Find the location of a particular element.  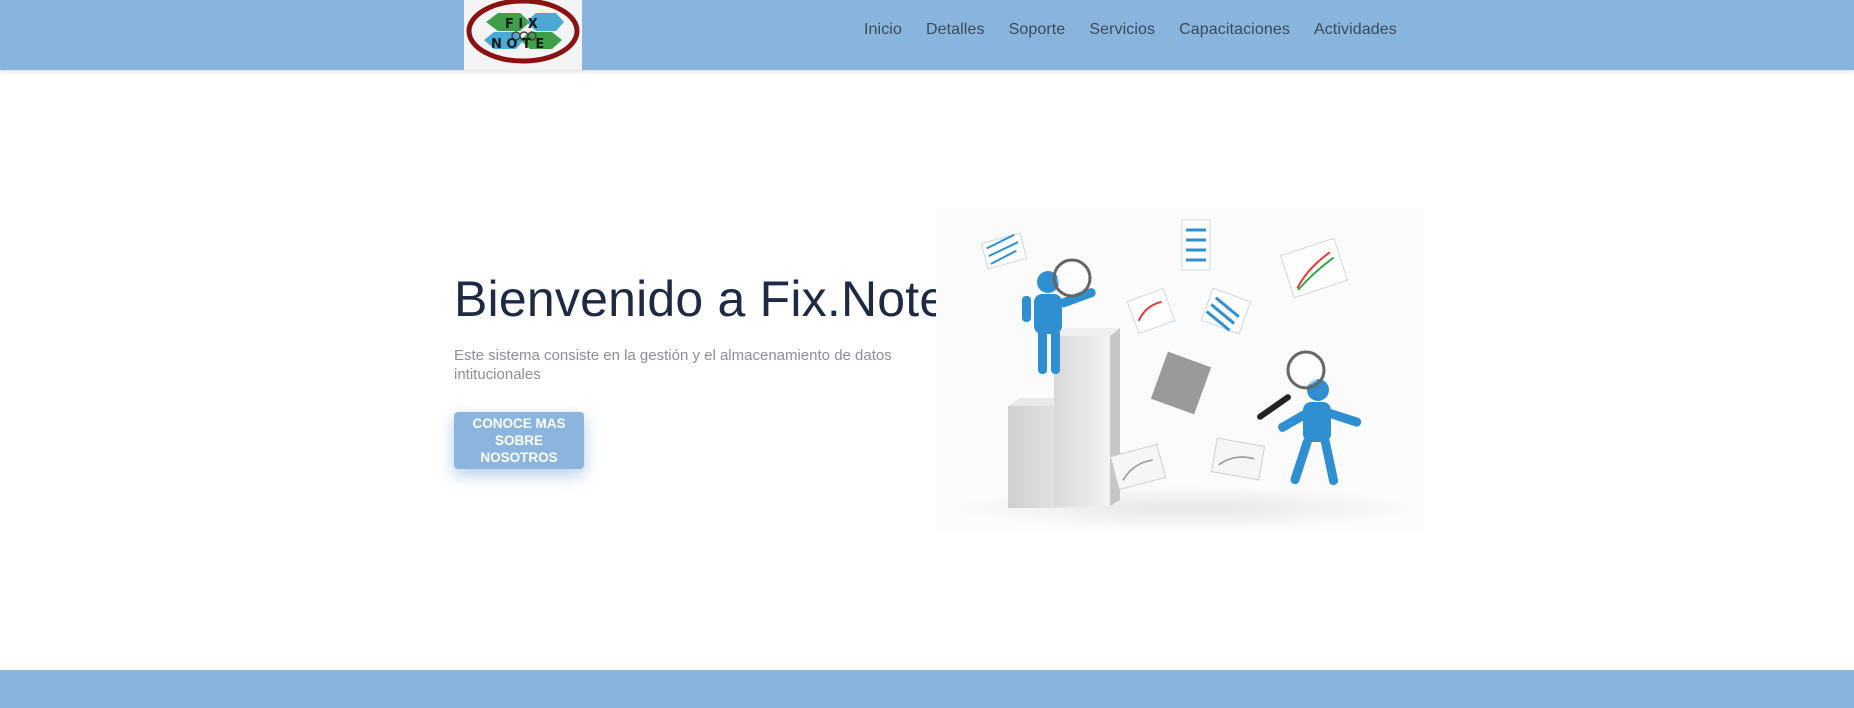

nav-link-servicios: Servicios is located at coordinates (1122, 30).